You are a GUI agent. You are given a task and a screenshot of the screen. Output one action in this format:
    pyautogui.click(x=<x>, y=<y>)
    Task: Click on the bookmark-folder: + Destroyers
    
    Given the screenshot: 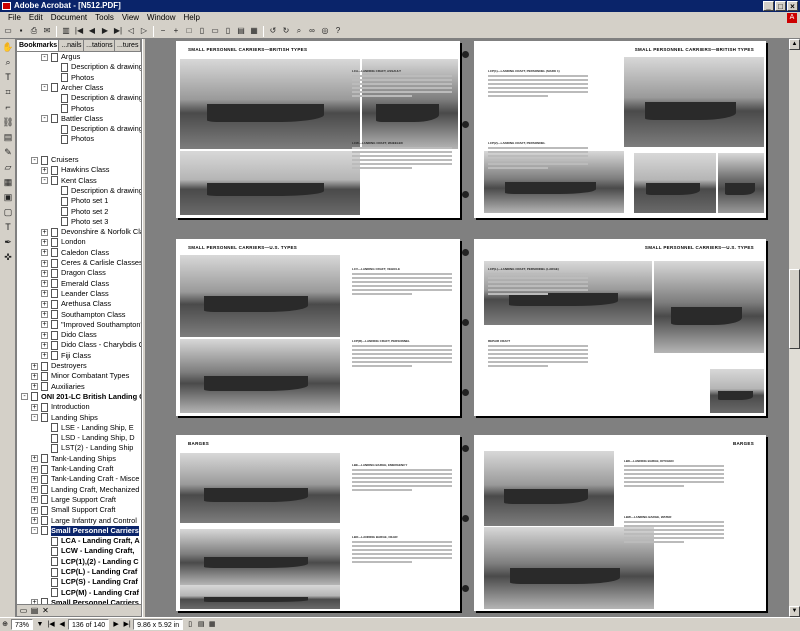 What is the action you would take?
    pyautogui.click(x=79, y=366)
    